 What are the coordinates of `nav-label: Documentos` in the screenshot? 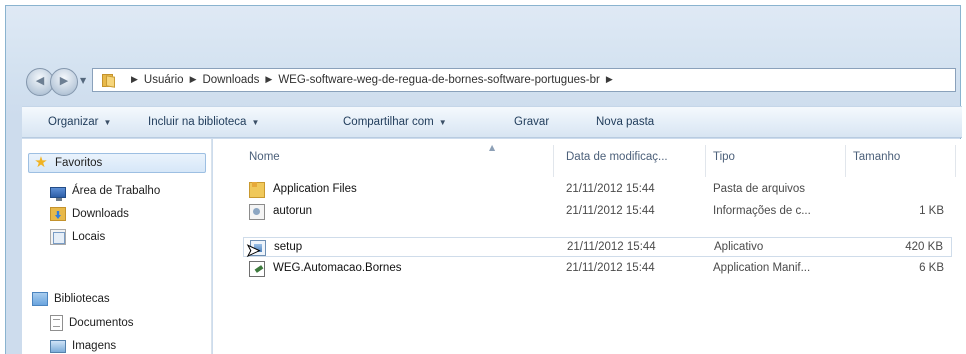 It's located at (101, 323).